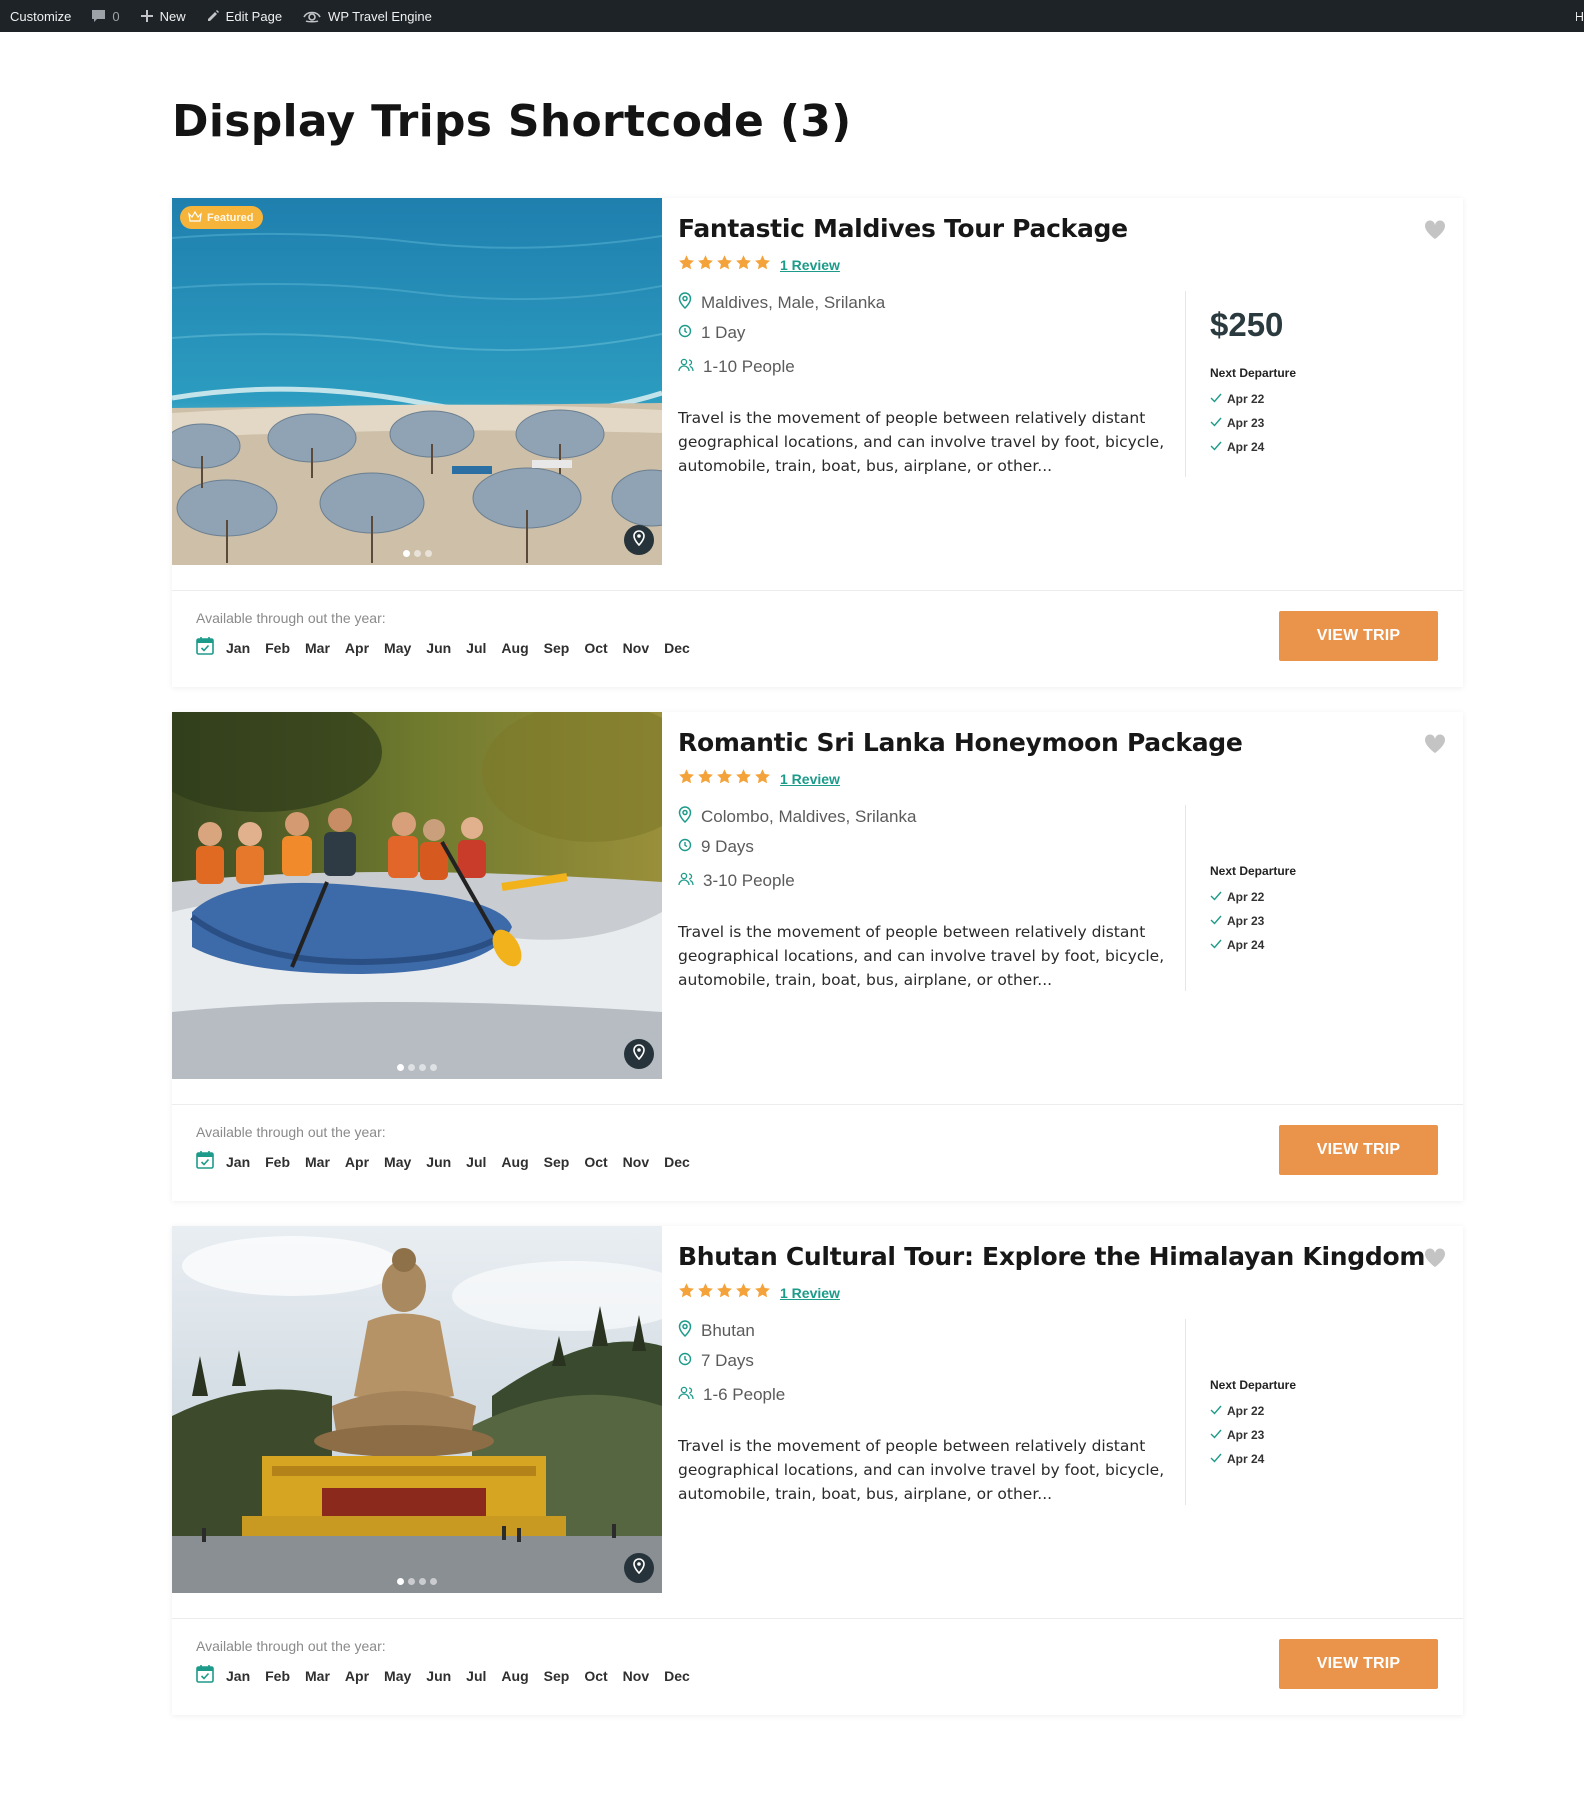  I want to click on customize-link: Customize, so click(40, 16).